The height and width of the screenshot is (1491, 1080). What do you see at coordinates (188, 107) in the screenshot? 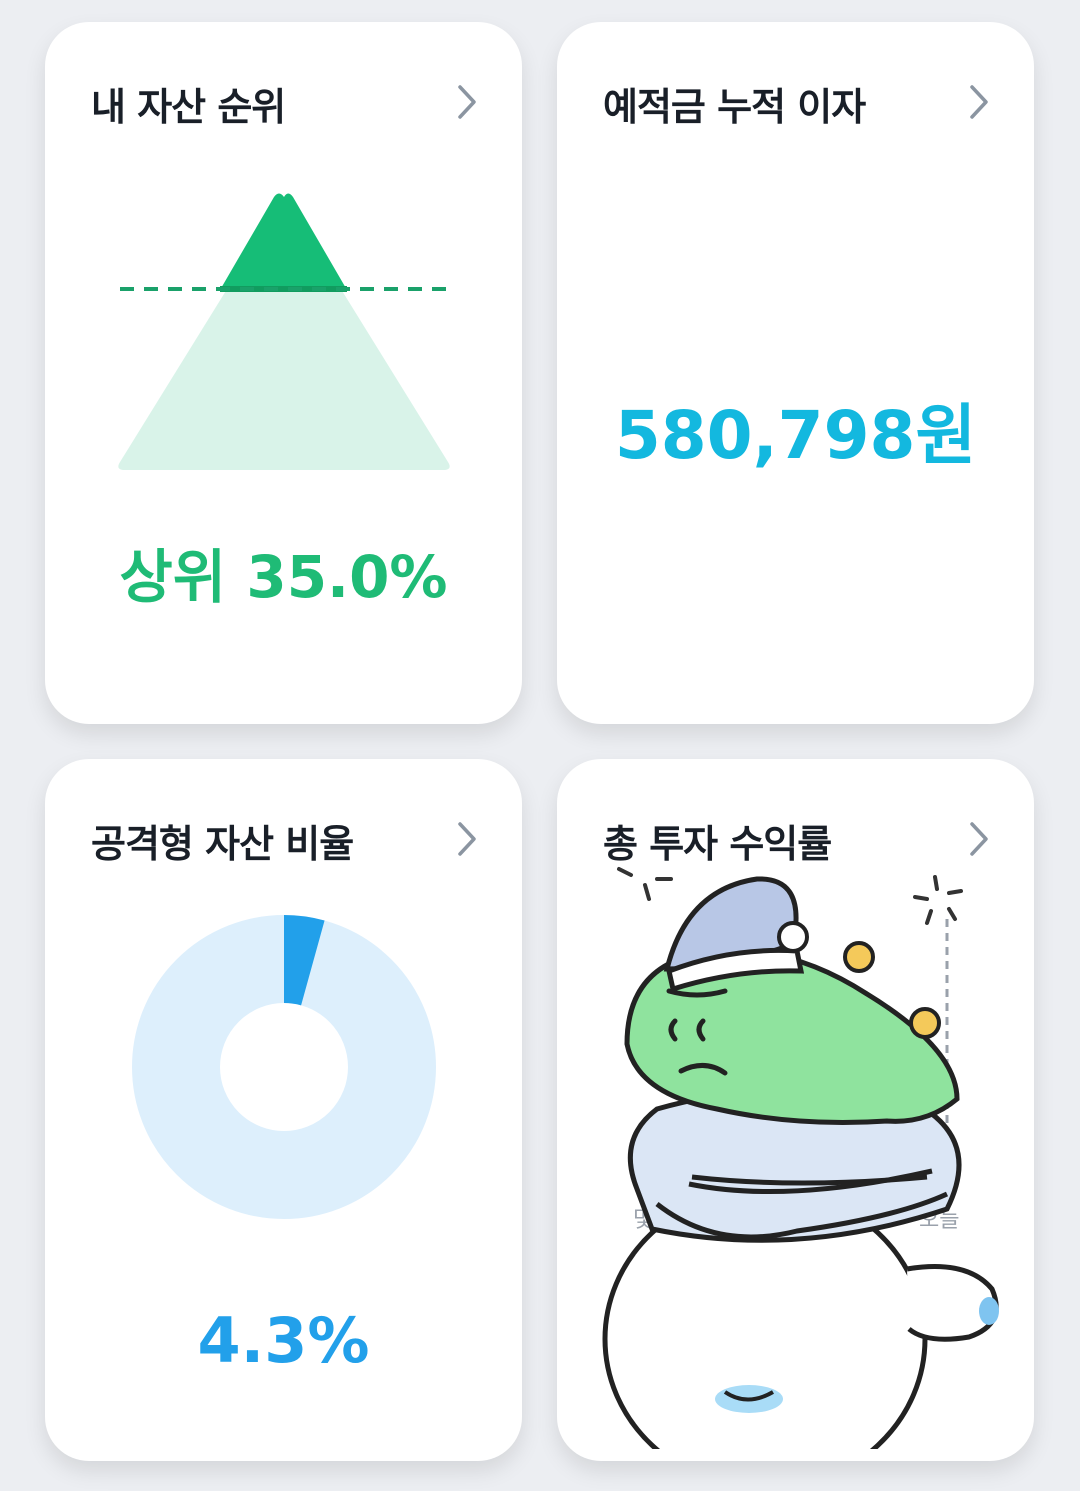
I see `card-title: 내 자산 순위` at bounding box center [188, 107].